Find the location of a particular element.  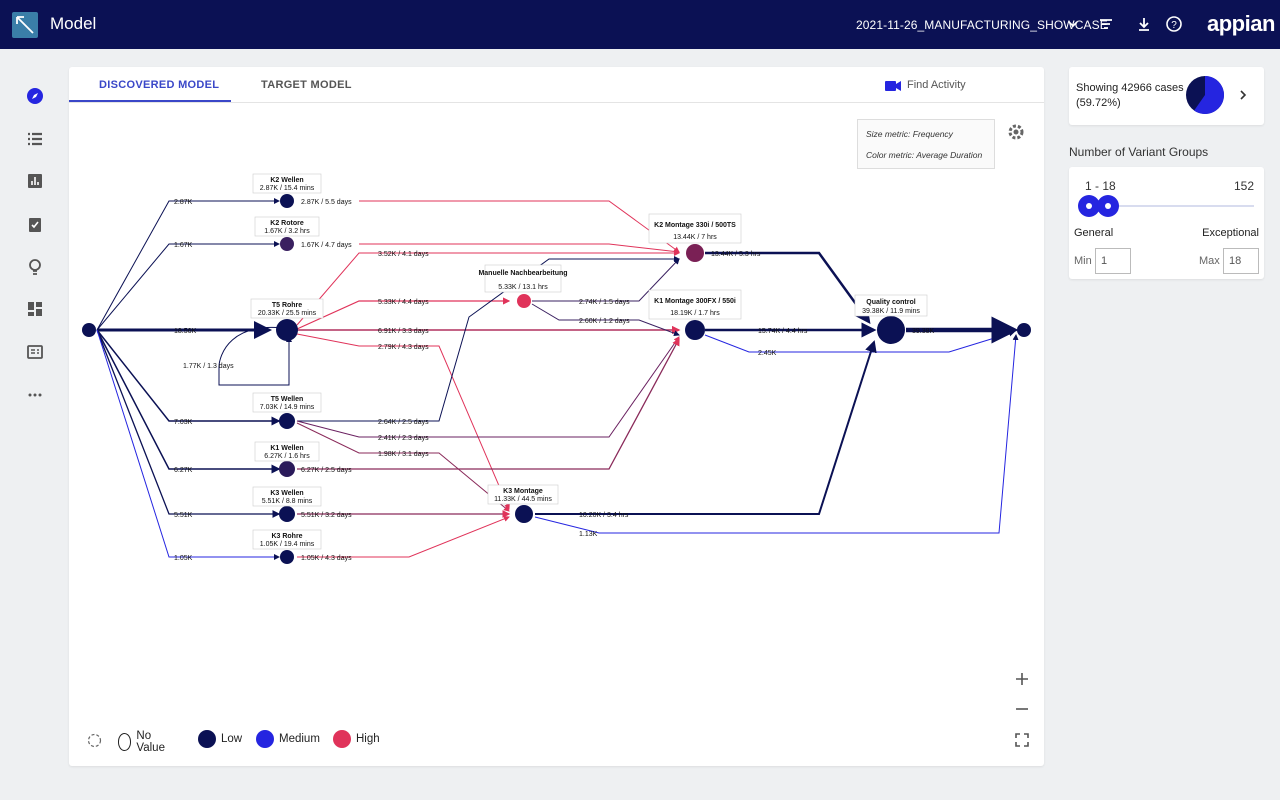

node-stats: 5.33K / 13.1 hrs is located at coordinates (523, 287).